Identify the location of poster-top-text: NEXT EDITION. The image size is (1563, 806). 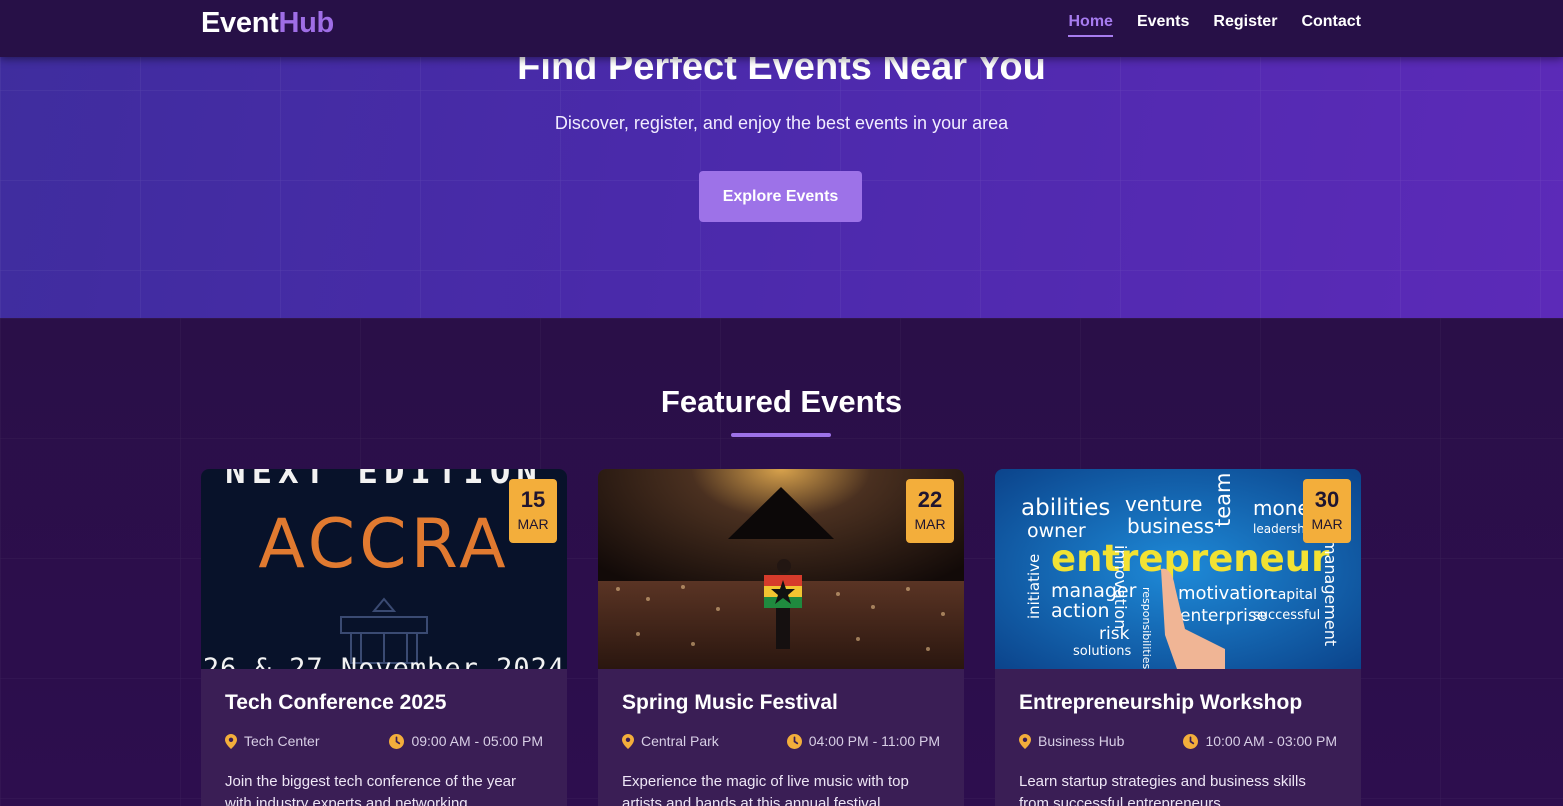
(384, 480).